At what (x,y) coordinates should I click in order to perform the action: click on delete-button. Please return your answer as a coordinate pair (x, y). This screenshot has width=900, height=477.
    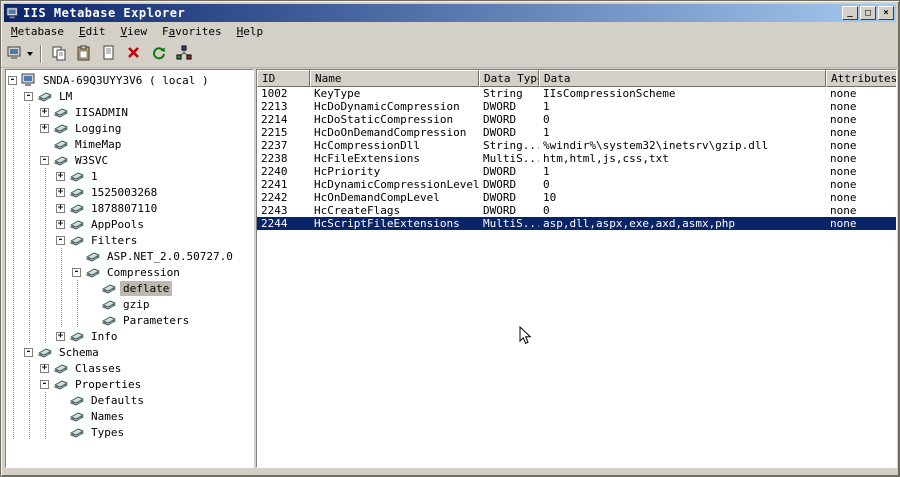
    Looking at the image, I should click on (134, 54).